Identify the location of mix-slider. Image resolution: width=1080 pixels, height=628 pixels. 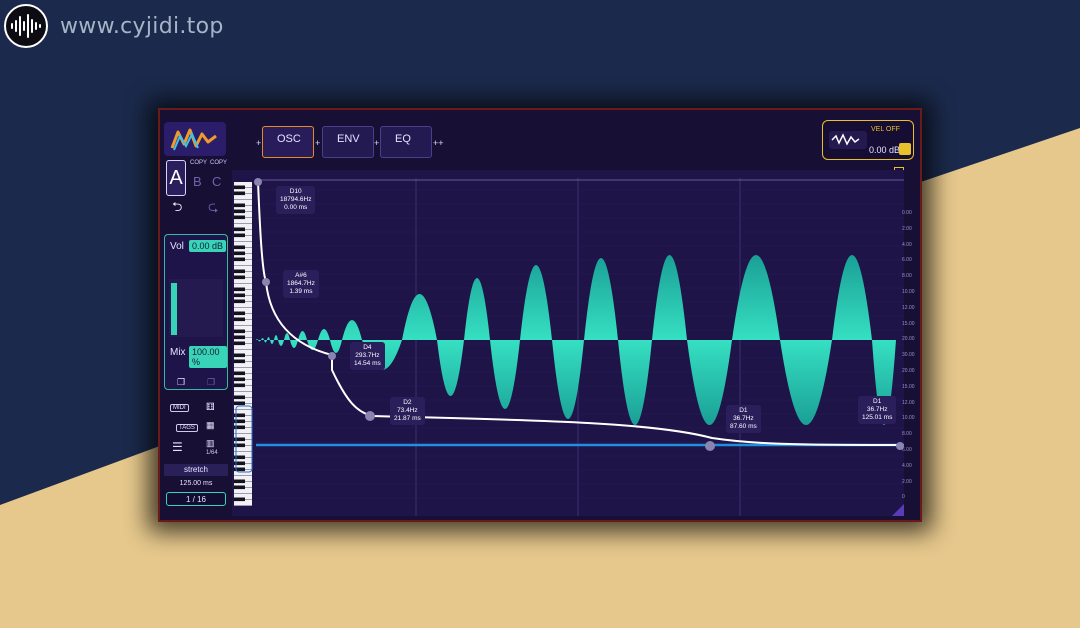
(196, 308).